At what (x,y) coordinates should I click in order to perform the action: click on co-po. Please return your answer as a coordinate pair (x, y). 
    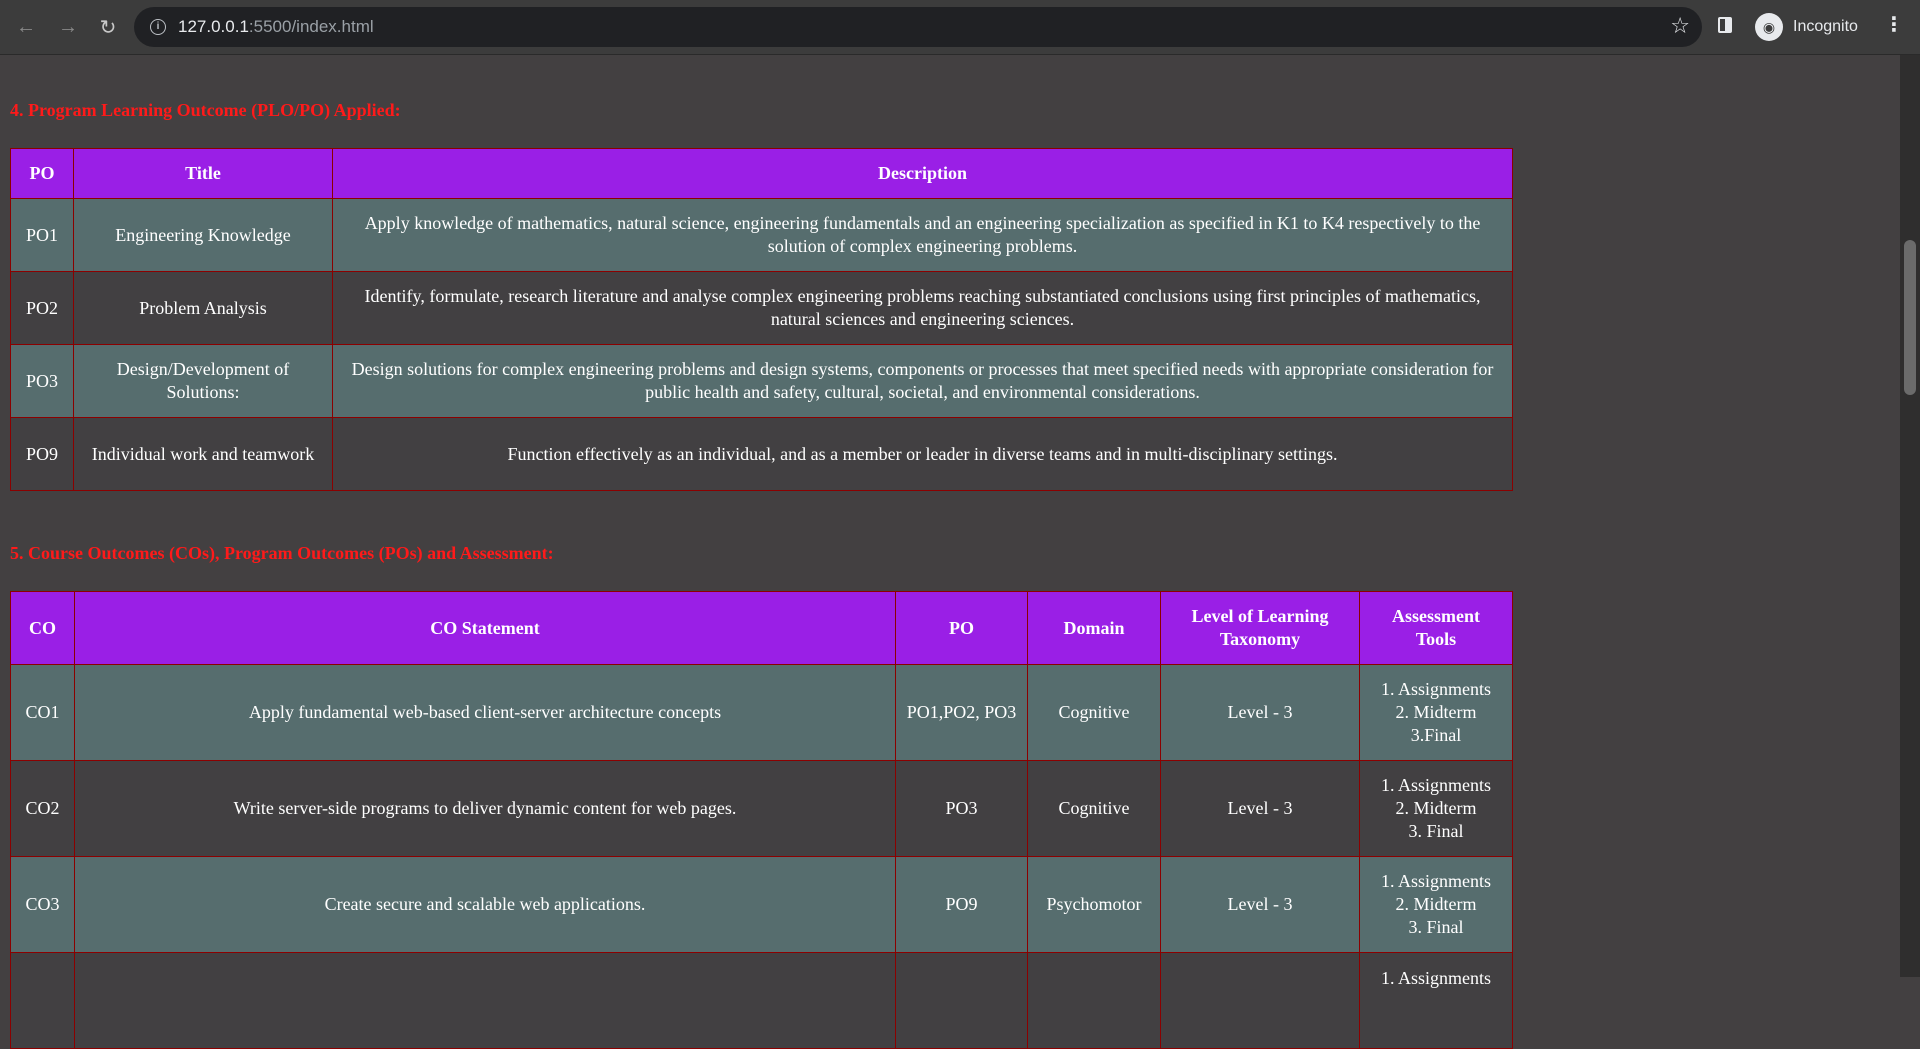
    Looking at the image, I should click on (961, 1000).